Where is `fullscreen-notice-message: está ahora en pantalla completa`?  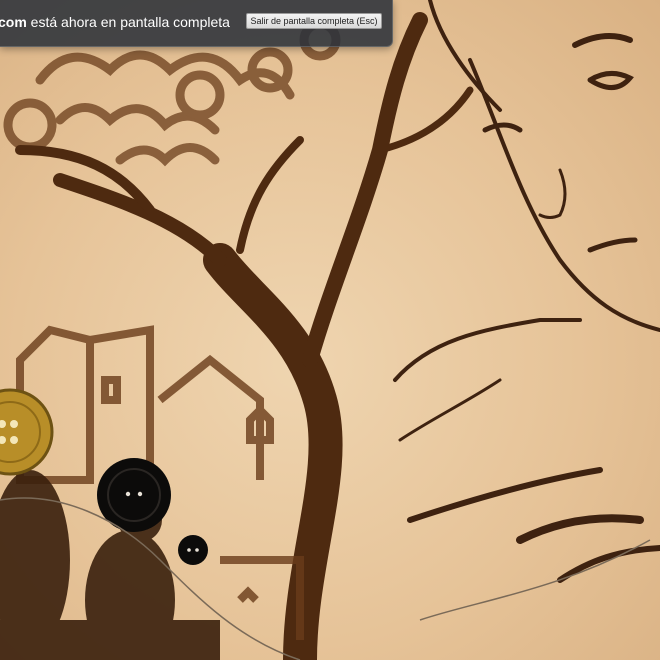 fullscreen-notice-message: está ahora en pantalla completa is located at coordinates (128, 22).